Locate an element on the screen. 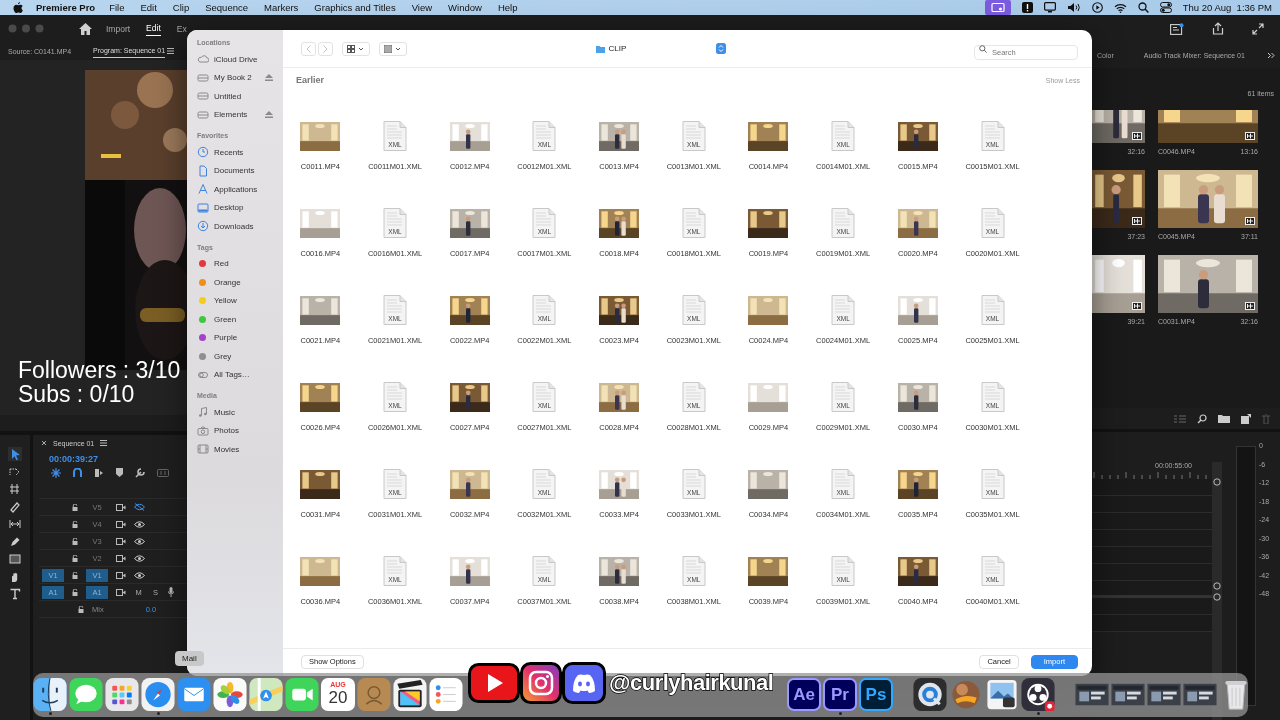 The width and height of the screenshot is (1280, 720). rectangle-tool-icon is located at coordinates (15, 559).